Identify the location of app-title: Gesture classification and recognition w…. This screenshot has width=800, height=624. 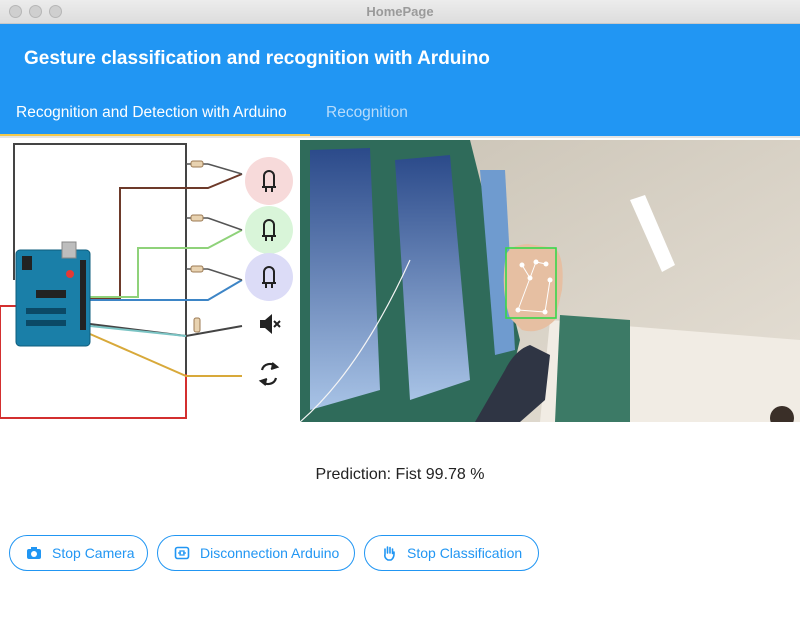
(257, 58).